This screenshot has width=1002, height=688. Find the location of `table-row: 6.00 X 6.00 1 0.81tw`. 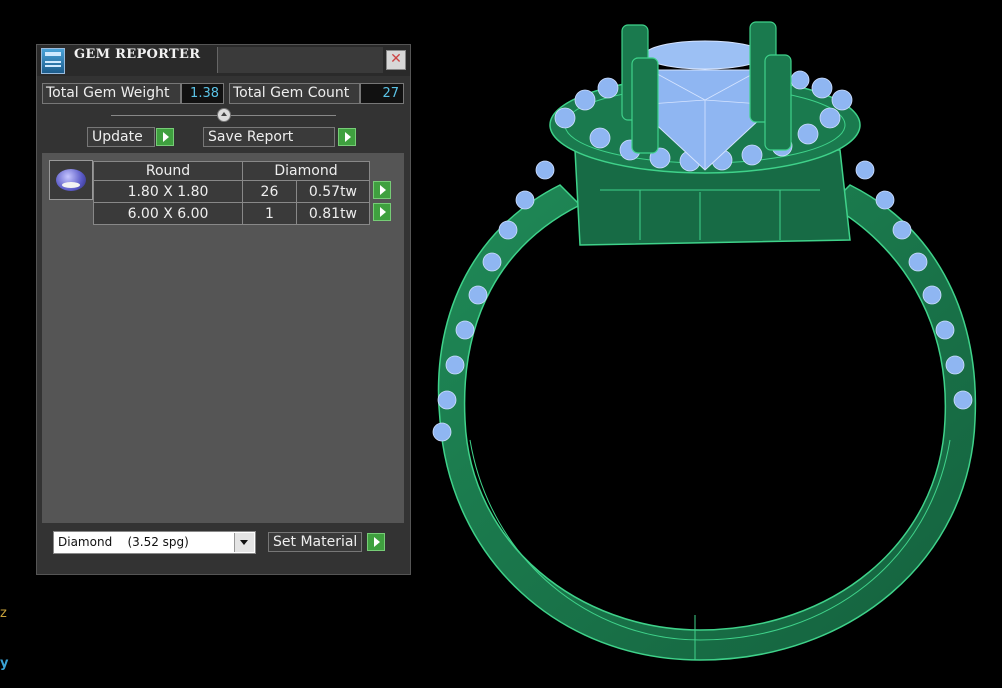

table-row: 6.00 X 6.00 1 0.81tw is located at coordinates (243, 213).